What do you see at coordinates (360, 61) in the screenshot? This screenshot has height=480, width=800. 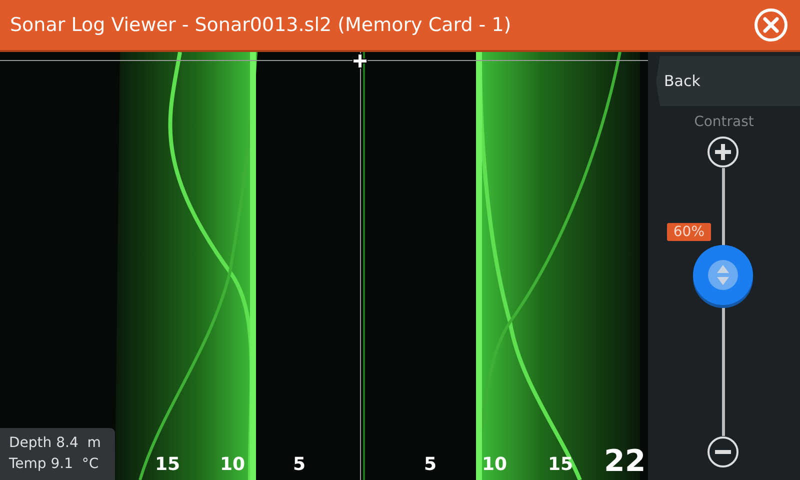 I see `crosshair-icon` at bounding box center [360, 61].